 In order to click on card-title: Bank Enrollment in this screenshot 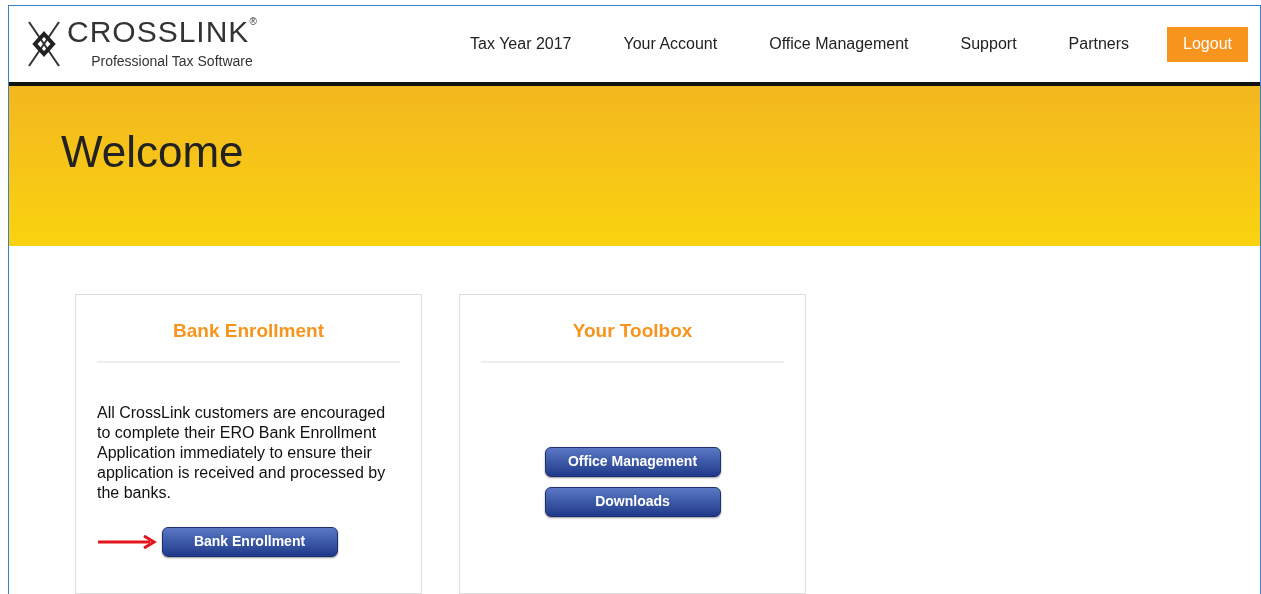, I will do `click(248, 331)`.